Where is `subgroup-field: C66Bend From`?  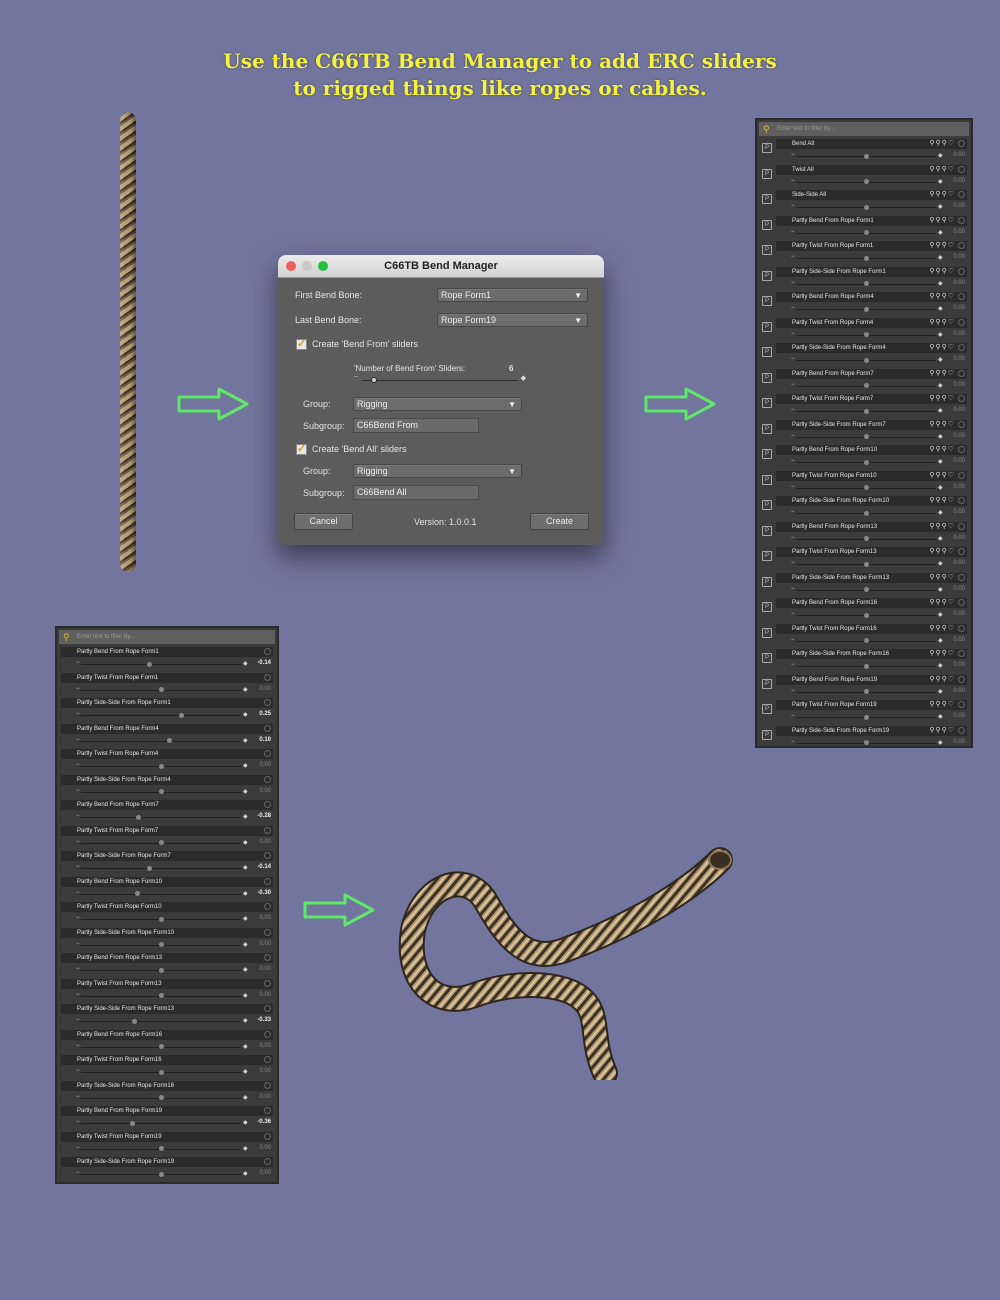
subgroup-field: C66Bend From is located at coordinates (416, 425).